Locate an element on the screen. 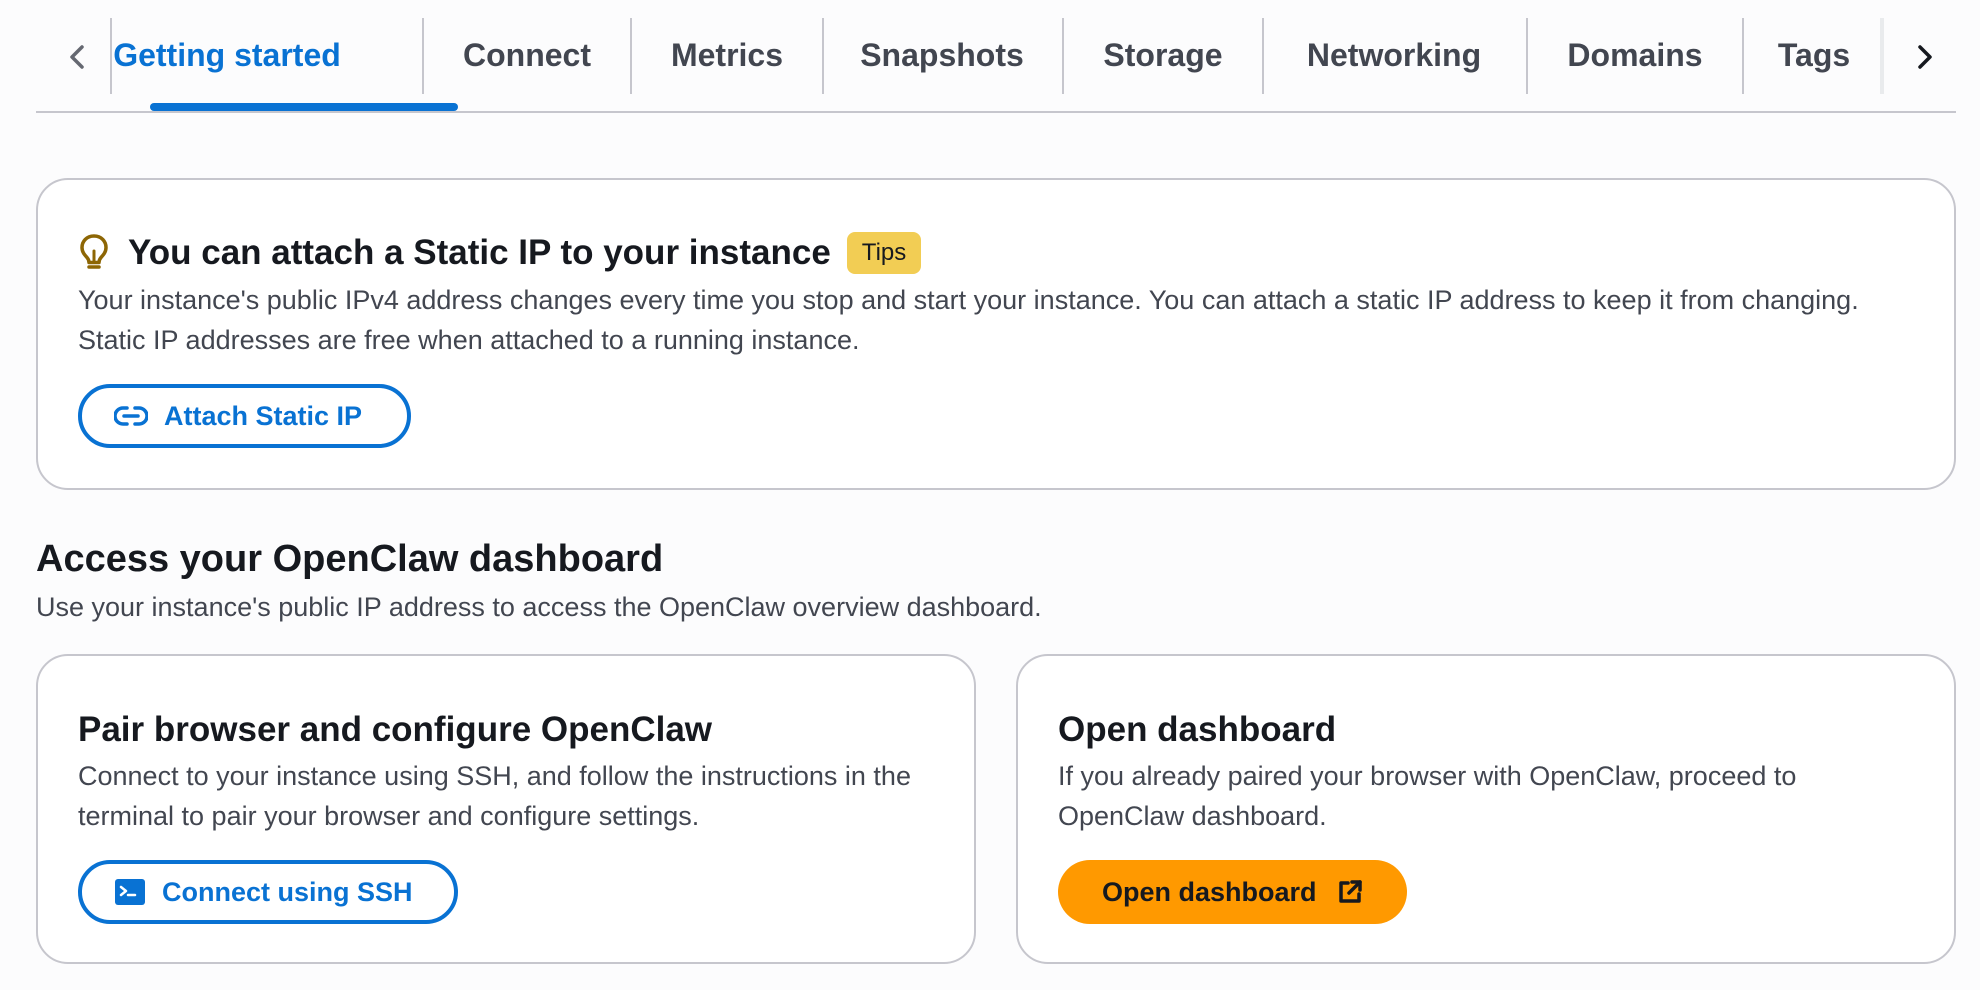 Image resolution: width=1980 pixels, height=990 pixels. tab-label: Metrics is located at coordinates (727, 55).